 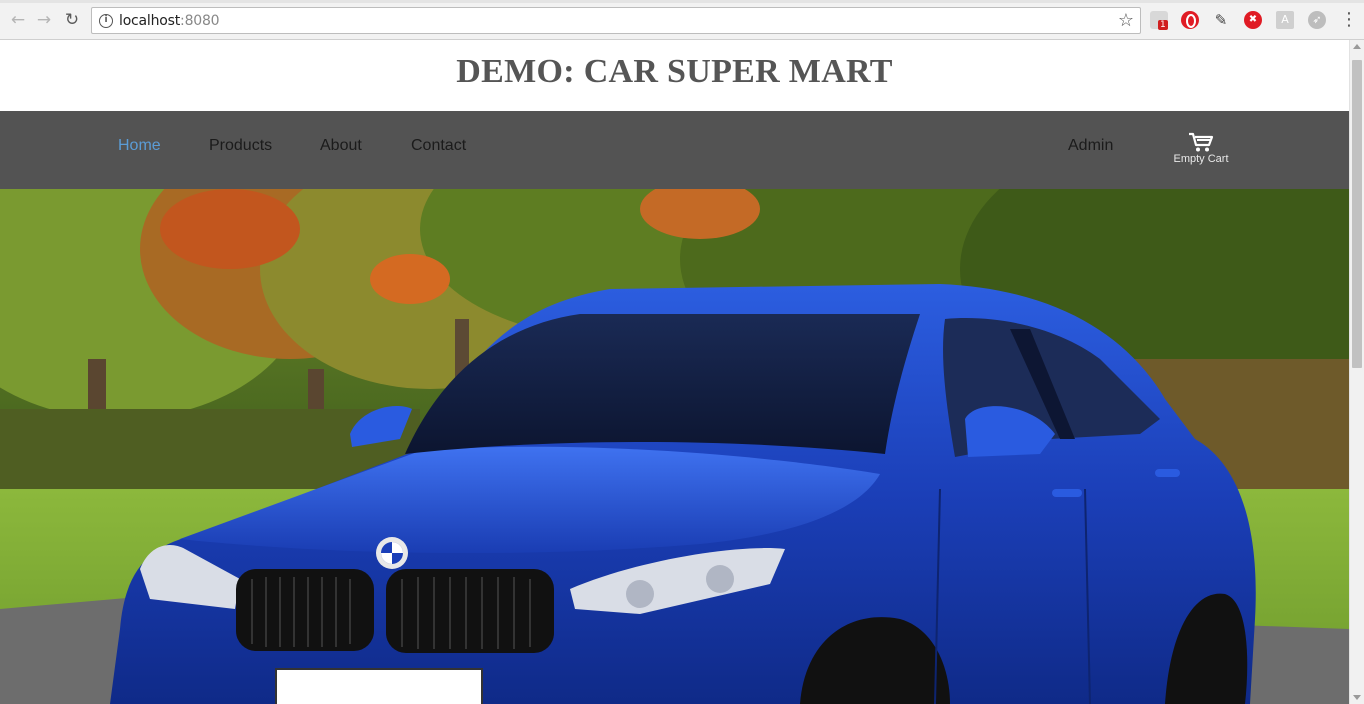 I want to click on cart-label: Empty Cart, so click(x=1201, y=159).